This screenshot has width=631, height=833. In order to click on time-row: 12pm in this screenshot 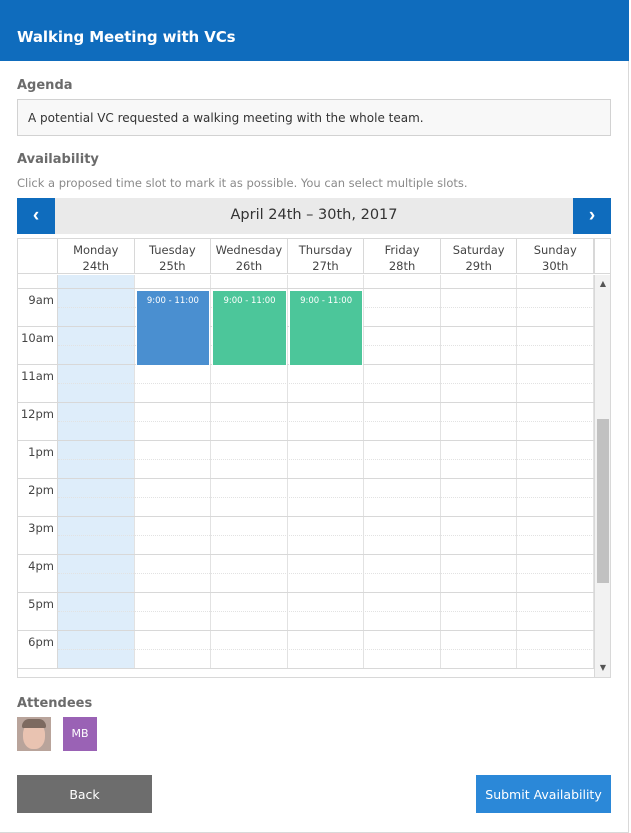, I will do `click(306, 422)`.